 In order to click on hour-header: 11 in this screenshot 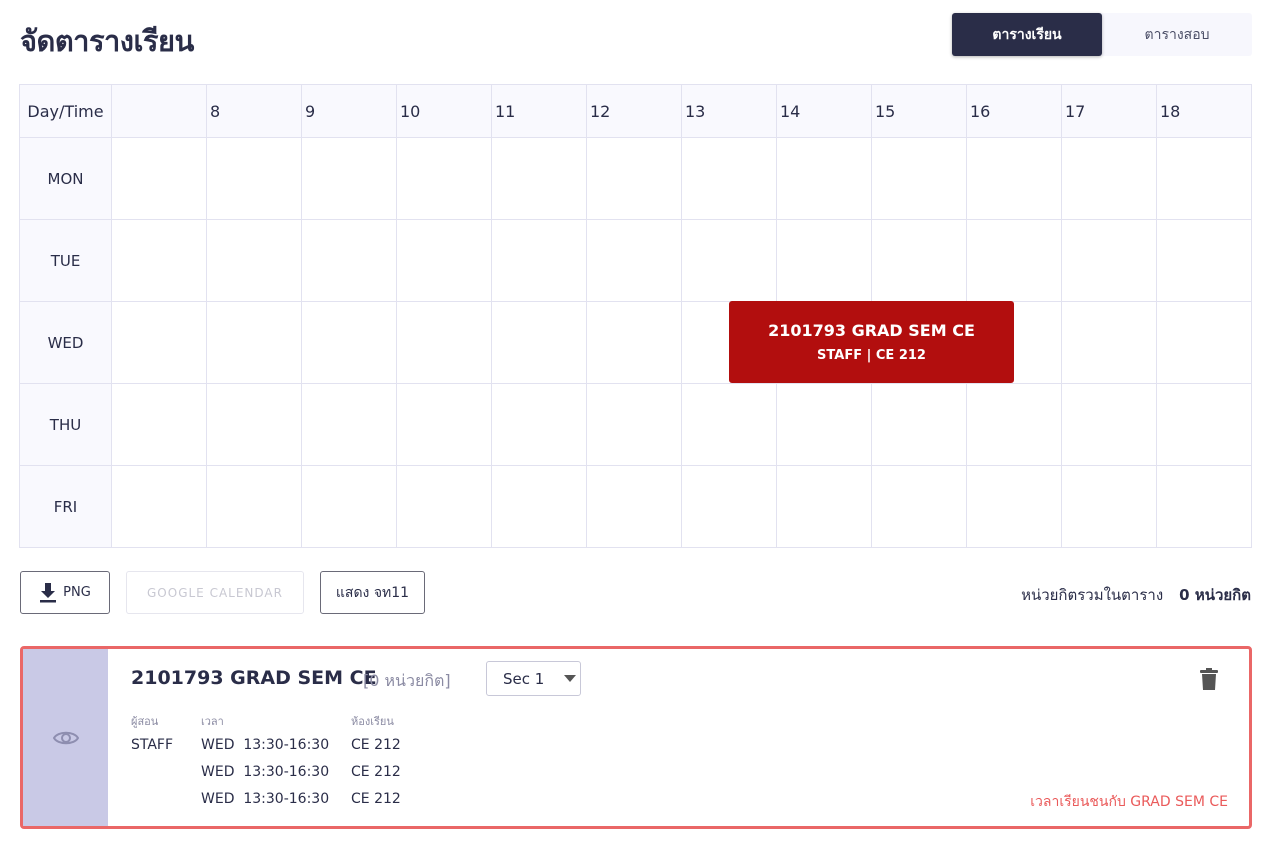, I will do `click(539, 111)`.